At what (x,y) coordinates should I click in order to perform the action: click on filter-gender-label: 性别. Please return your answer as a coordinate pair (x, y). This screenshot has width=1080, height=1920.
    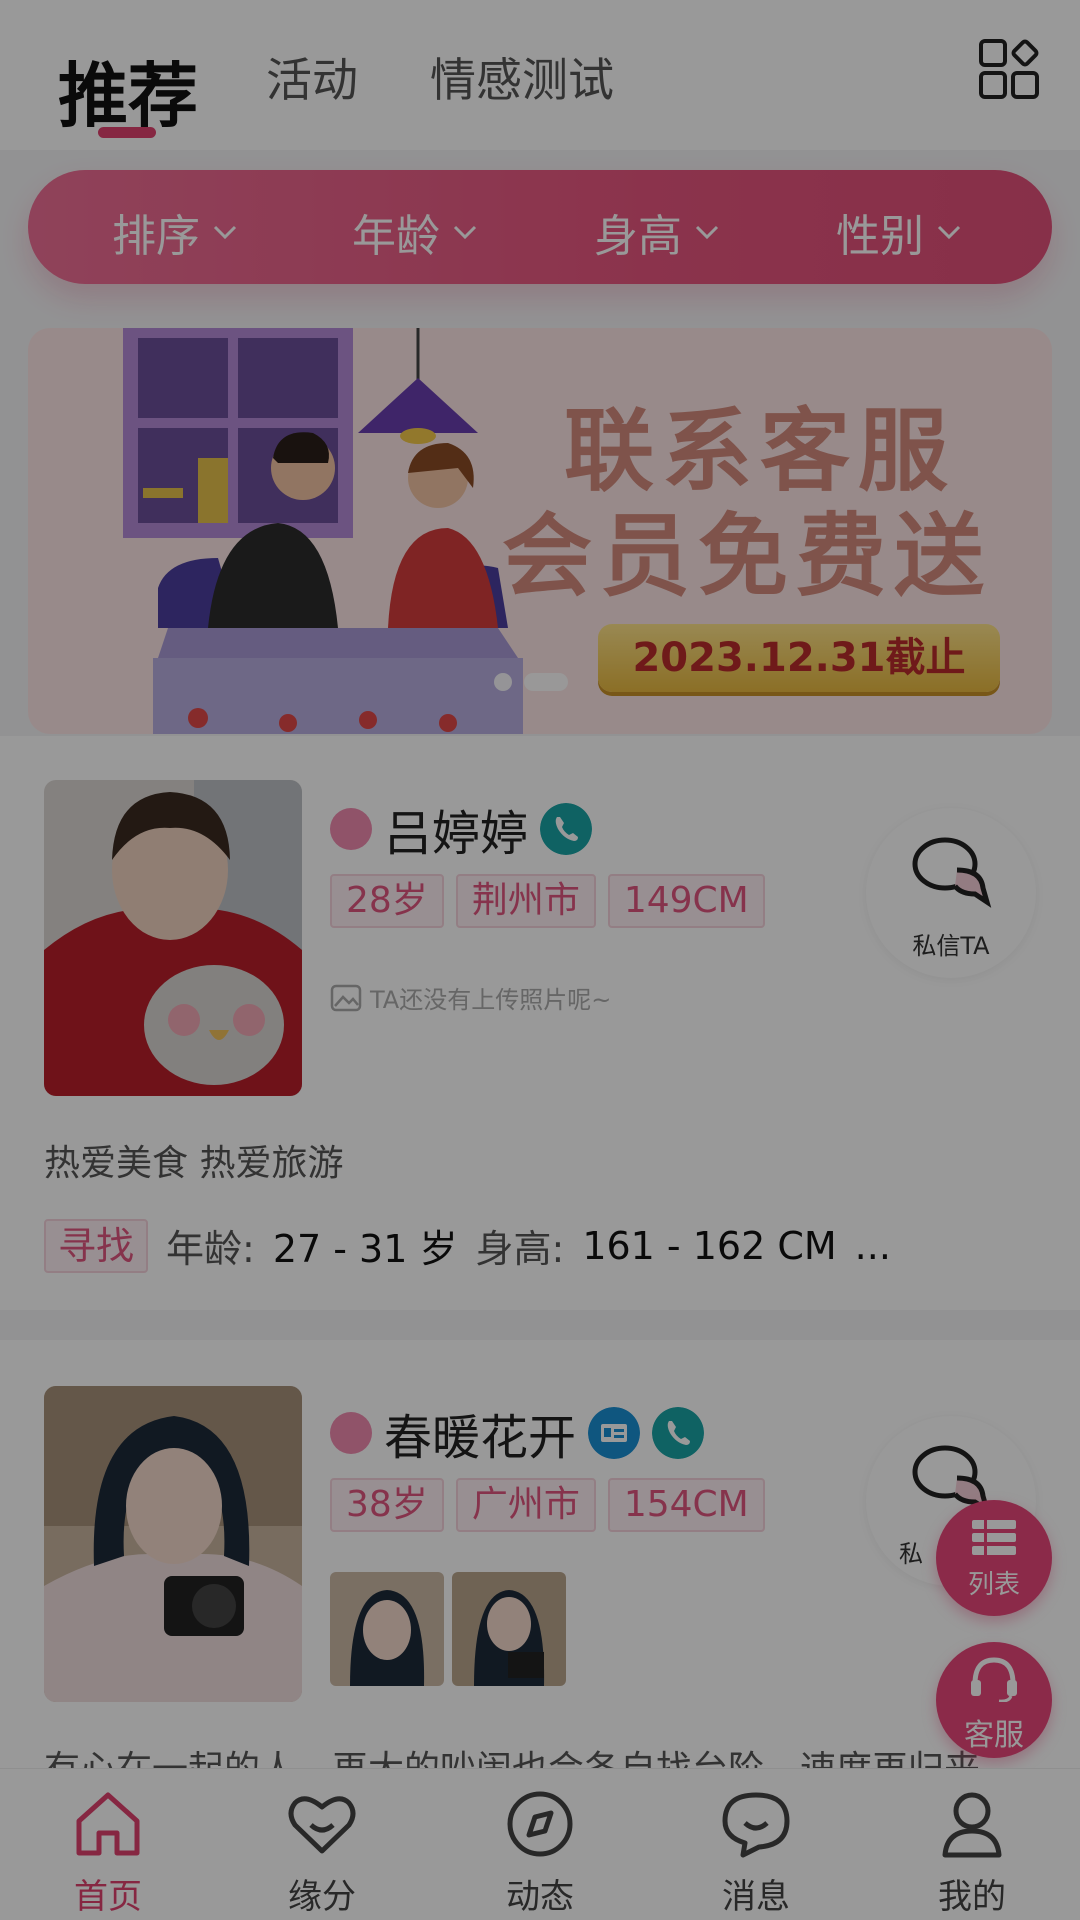
    Looking at the image, I should click on (880, 236).